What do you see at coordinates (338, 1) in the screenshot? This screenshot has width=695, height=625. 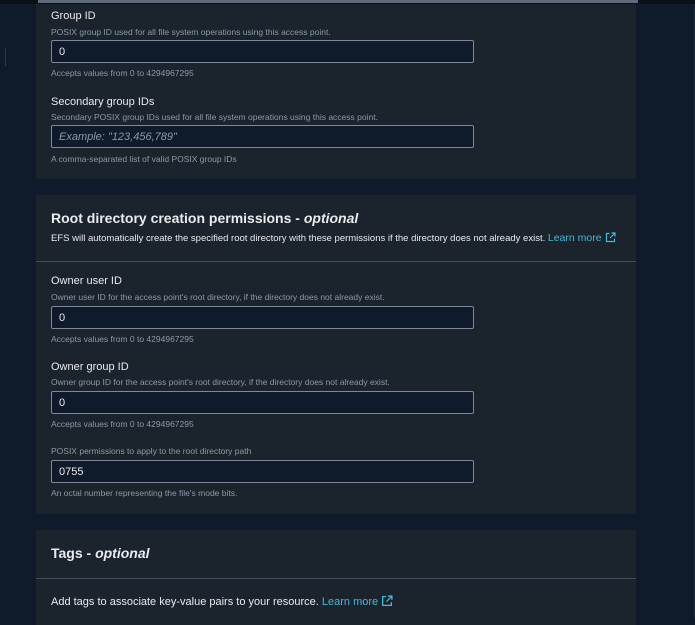 I see `top-highlight` at bounding box center [338, 1].